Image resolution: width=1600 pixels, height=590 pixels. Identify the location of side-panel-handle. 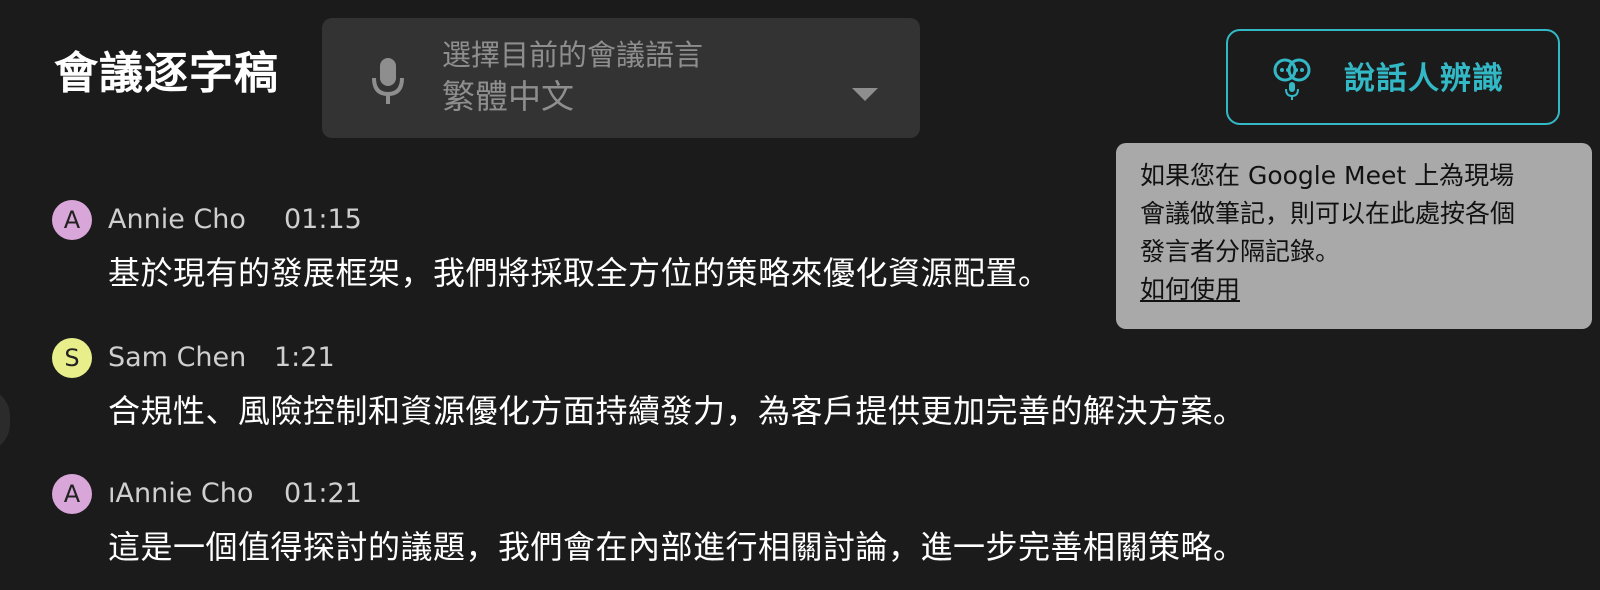
(5, 420).